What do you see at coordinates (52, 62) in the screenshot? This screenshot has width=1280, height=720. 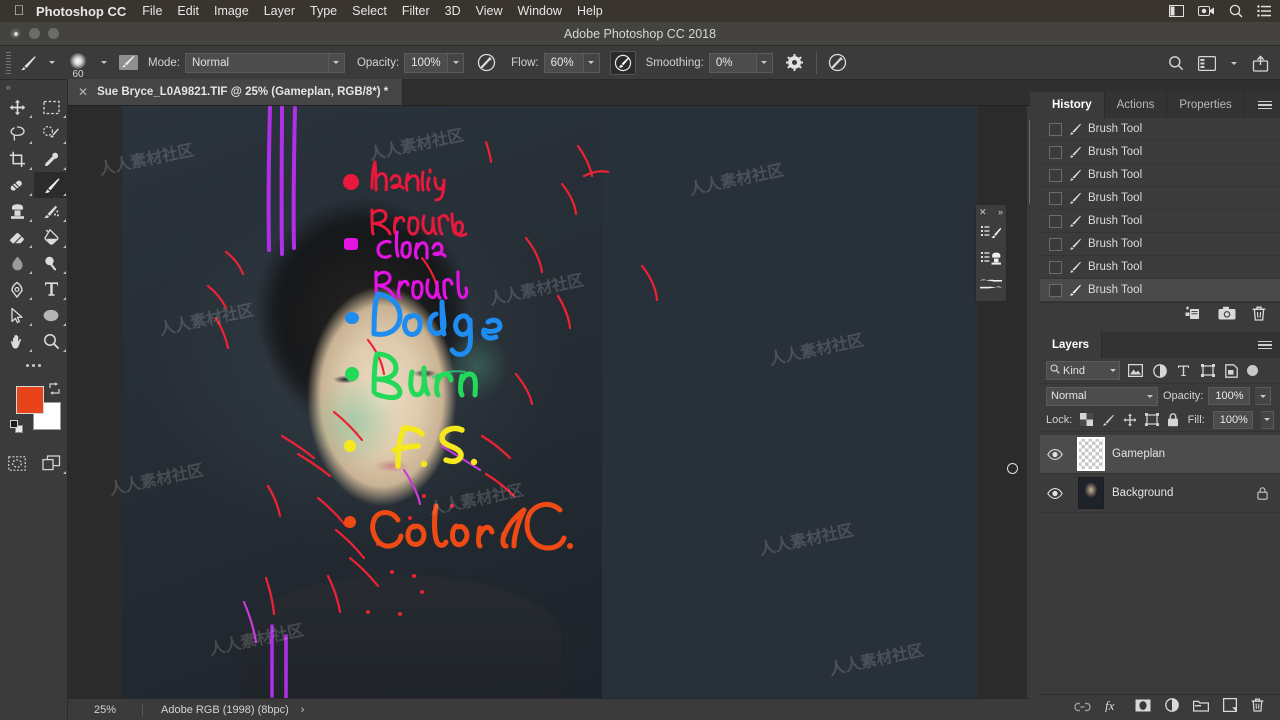 I see `brush-preset-chevron-icon` at bounding box center [52, 62].